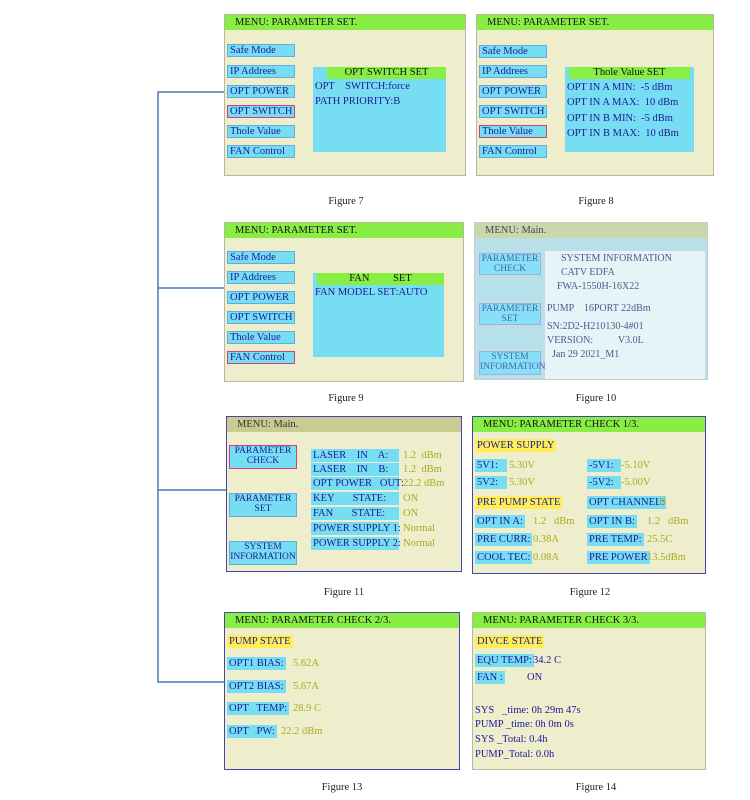 This screenshot has width=750, height=800. Describe the element at coordinates (524, 724) in the screenshot. I see `pump-time-line: PUMP _time: 0h 0m 0s` at that location.